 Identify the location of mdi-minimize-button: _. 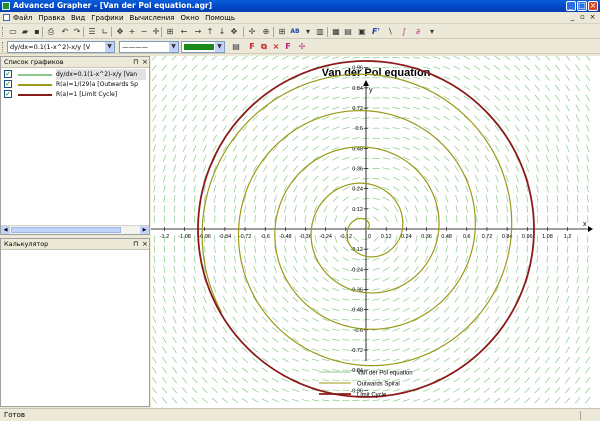
(572, 17).